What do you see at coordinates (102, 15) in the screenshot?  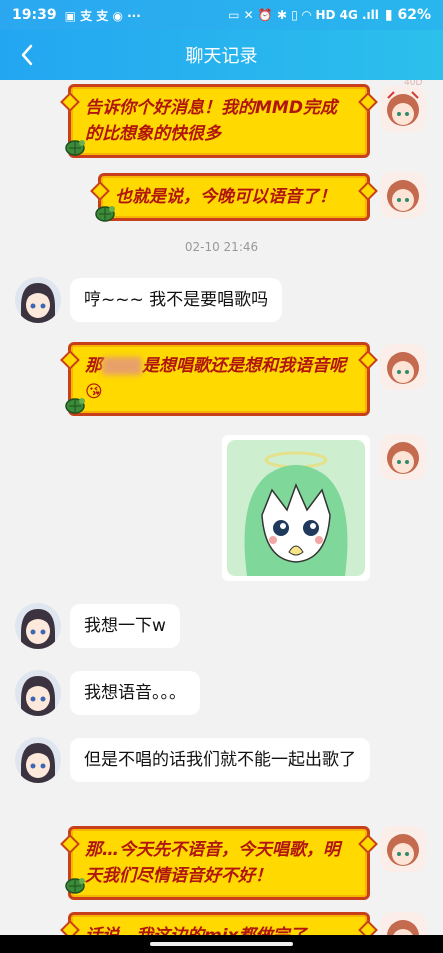 I see `notification-icons: ▣ 支 支 ◉ ···` at bounding box center [102, 15].